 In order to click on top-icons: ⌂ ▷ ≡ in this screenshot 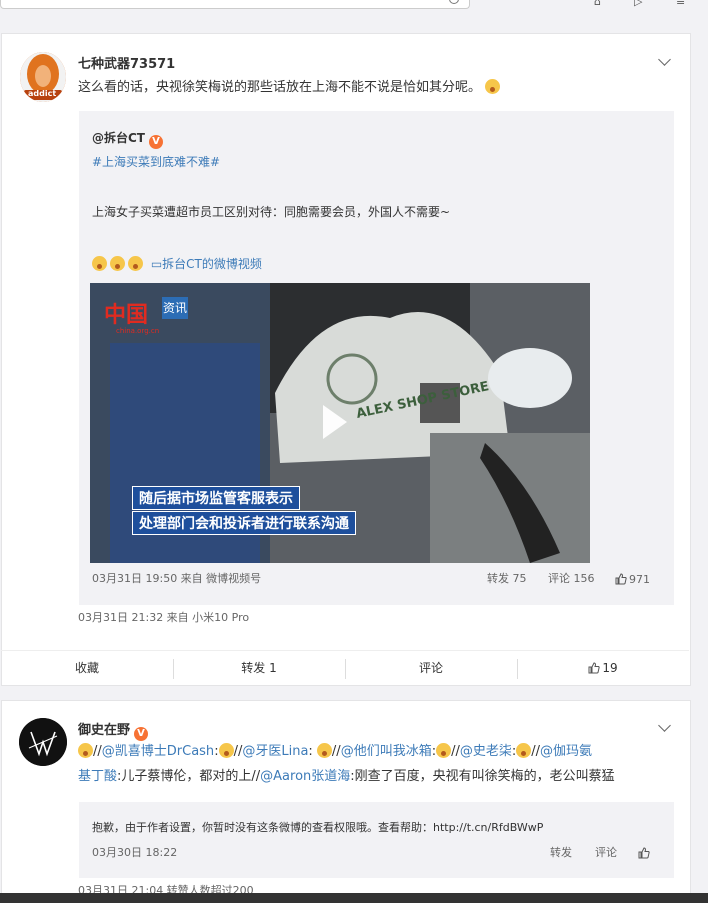, I will do `click(644, 4)`.